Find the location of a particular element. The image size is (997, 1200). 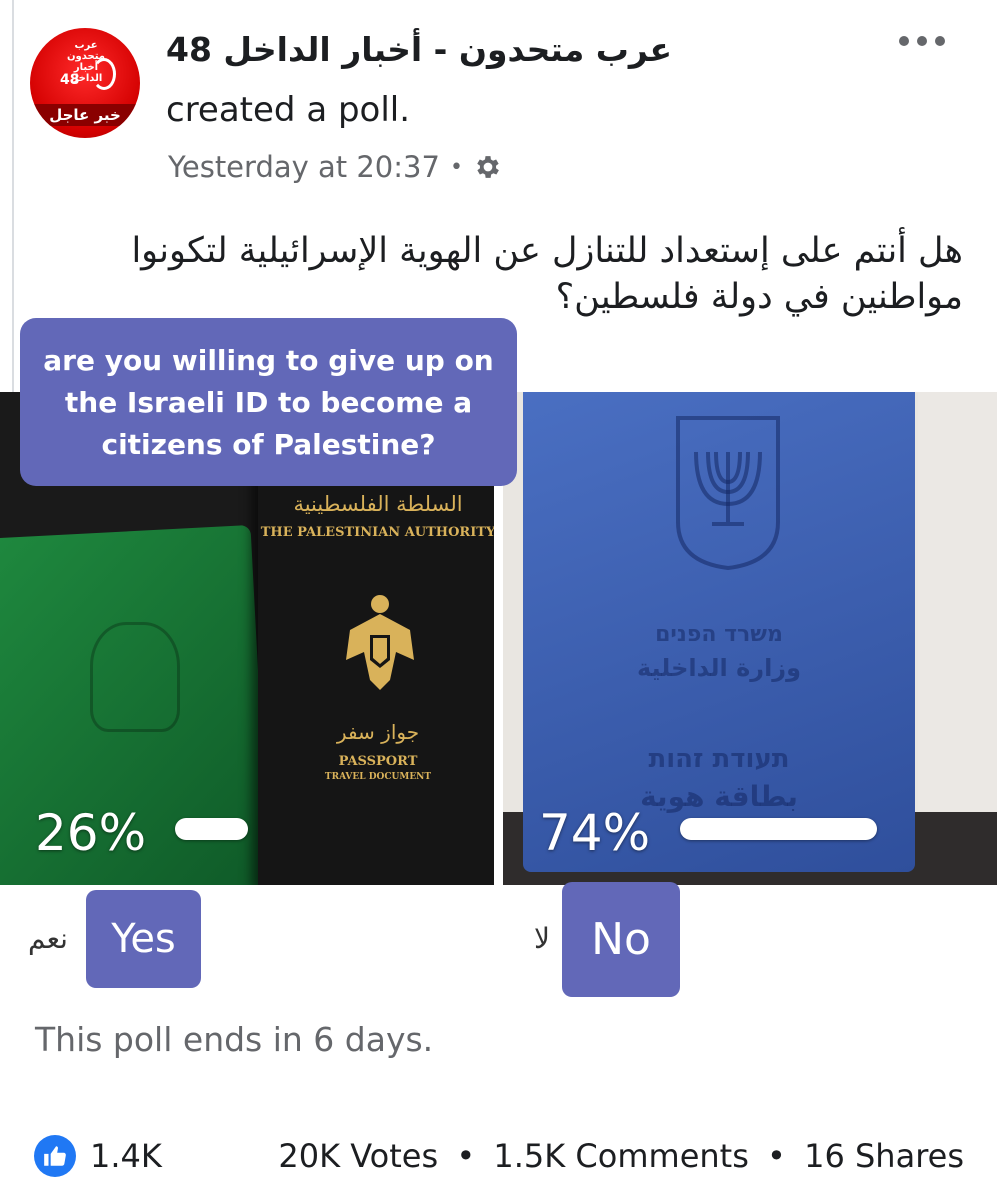

yes-percent: 26% is located at coordinates (91, 833).